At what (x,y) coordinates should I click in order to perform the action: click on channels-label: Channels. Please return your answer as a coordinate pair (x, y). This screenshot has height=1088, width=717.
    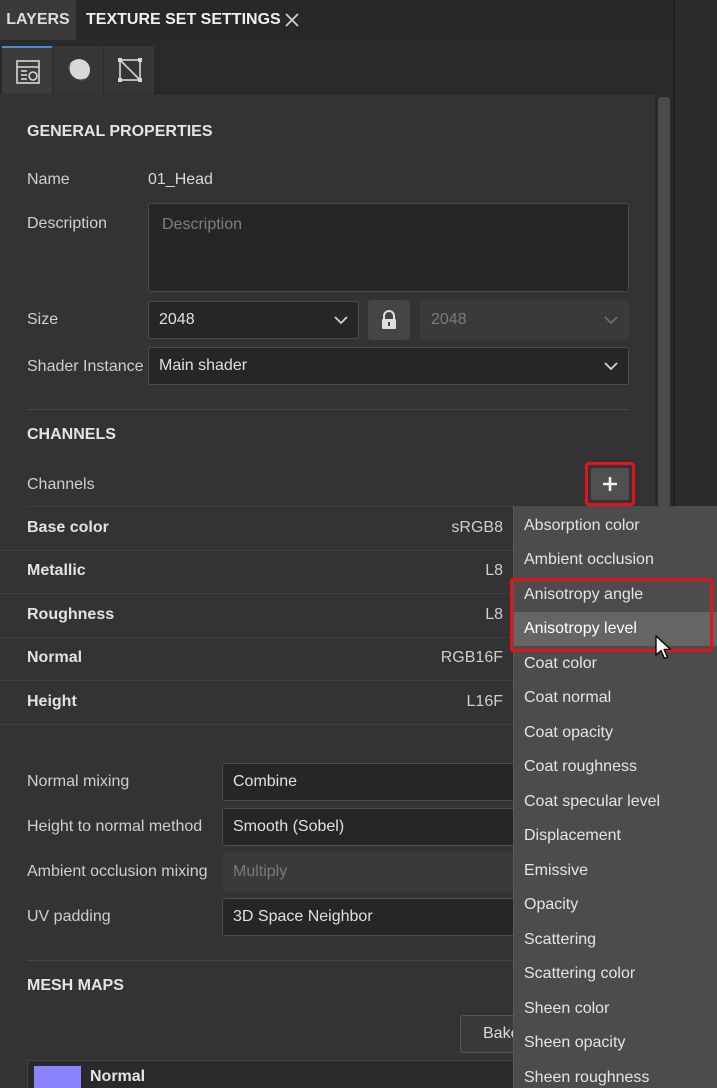
    Looking at the image, I should click on (61, 484).